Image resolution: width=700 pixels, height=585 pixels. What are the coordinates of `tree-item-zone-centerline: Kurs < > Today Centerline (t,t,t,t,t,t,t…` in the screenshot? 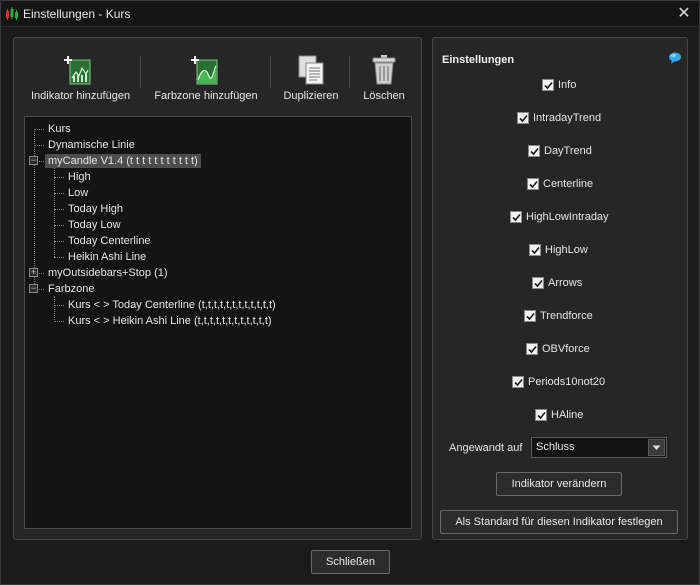 It's located at (172, 305).